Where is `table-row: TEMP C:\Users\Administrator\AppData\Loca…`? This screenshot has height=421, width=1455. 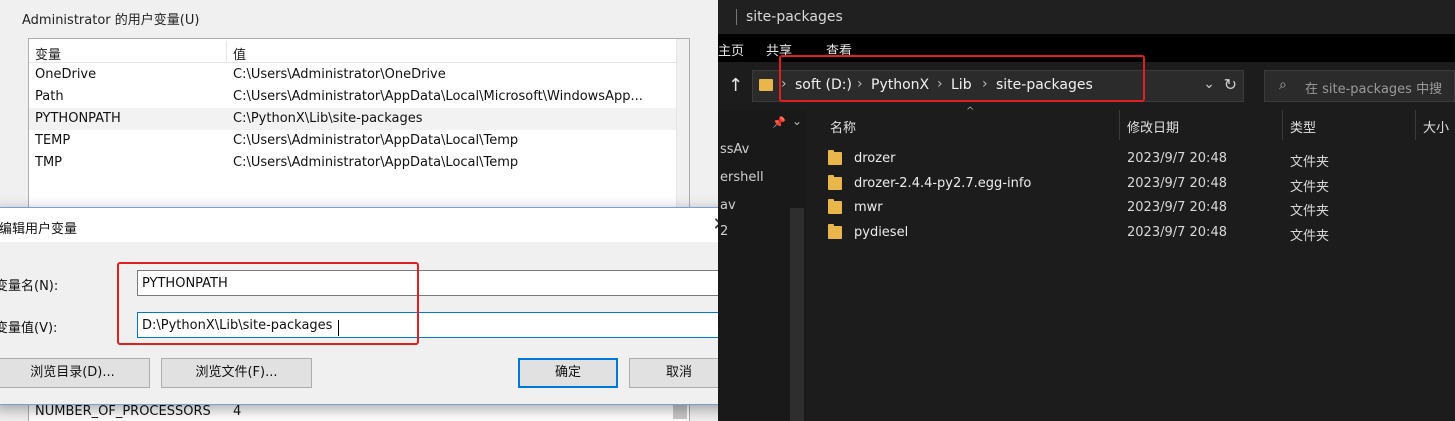
table-row: TEMP C:\Users\Administrator\AppData\Loca… is located at coordinates (353, 141).